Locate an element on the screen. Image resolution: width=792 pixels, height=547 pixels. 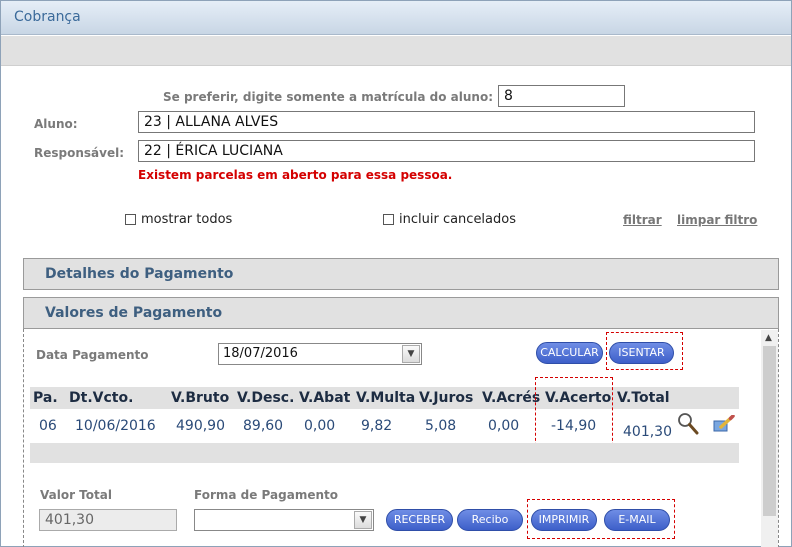
col-header-v-multa: V.Multa is located at coordinates (386, 398).